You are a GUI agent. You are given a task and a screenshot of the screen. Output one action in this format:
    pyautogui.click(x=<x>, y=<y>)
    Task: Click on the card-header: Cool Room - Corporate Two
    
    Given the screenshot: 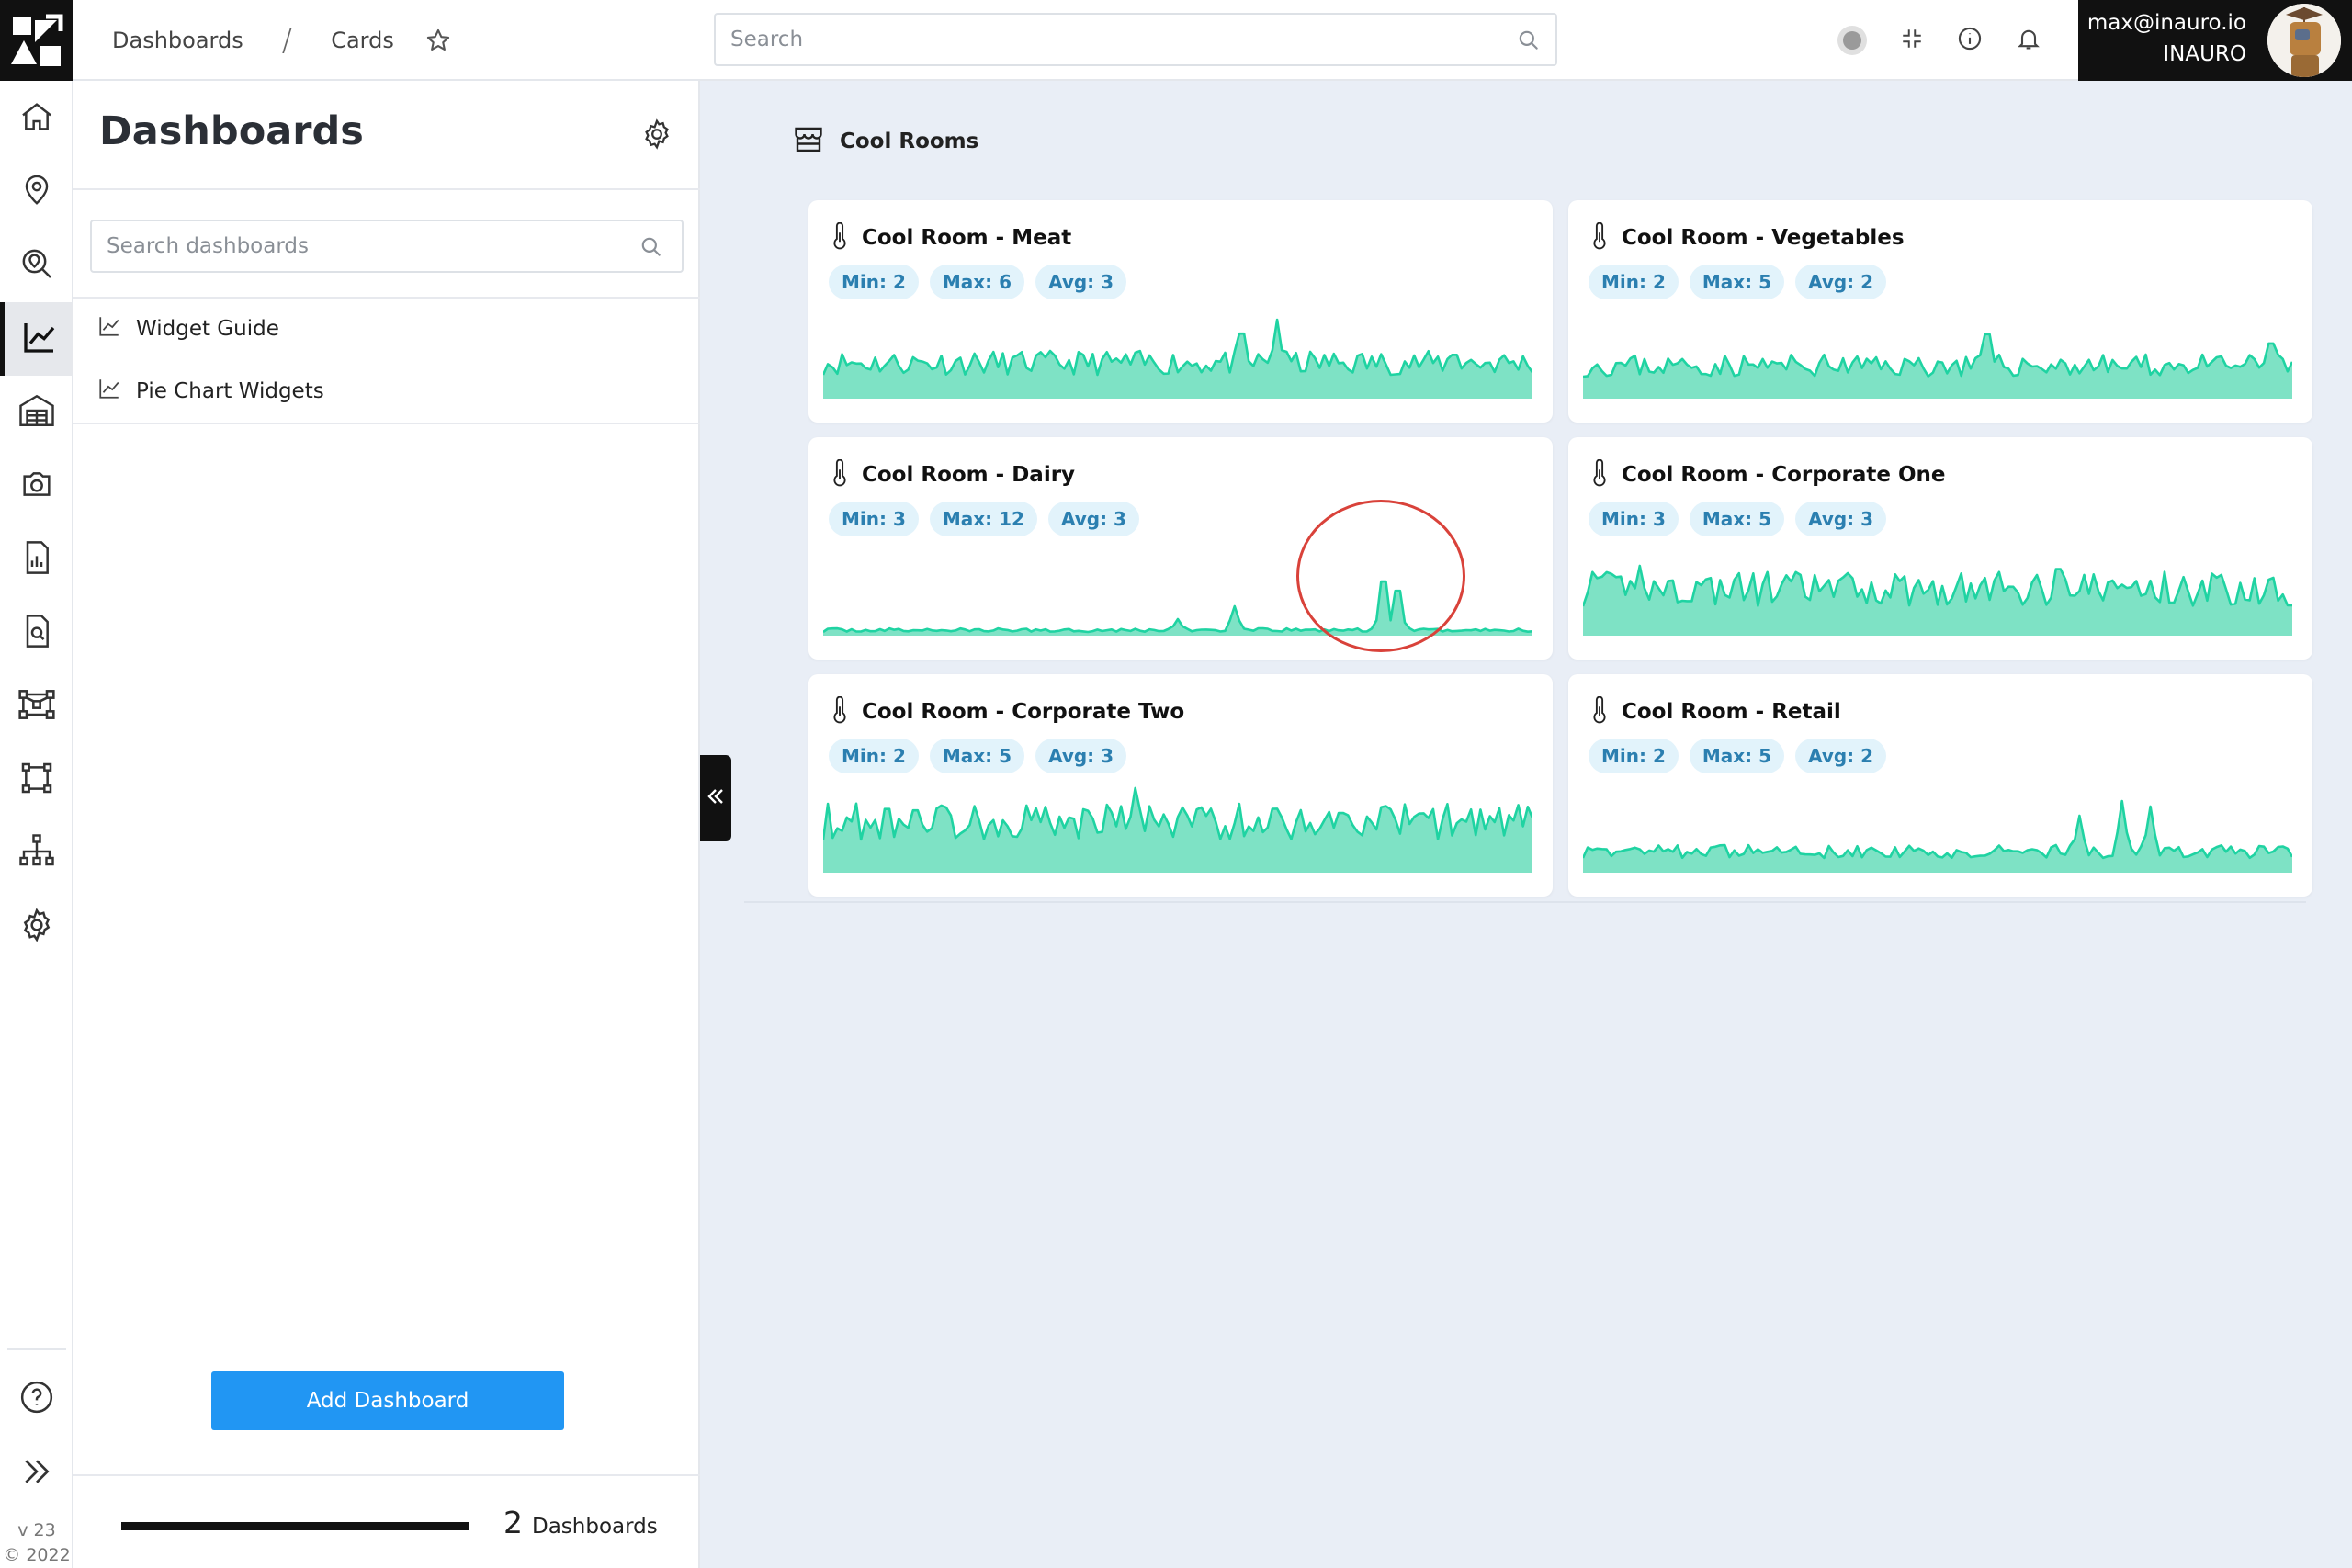 What is the action you would take?
    pyautogui.click(x=1008, y=712)
    